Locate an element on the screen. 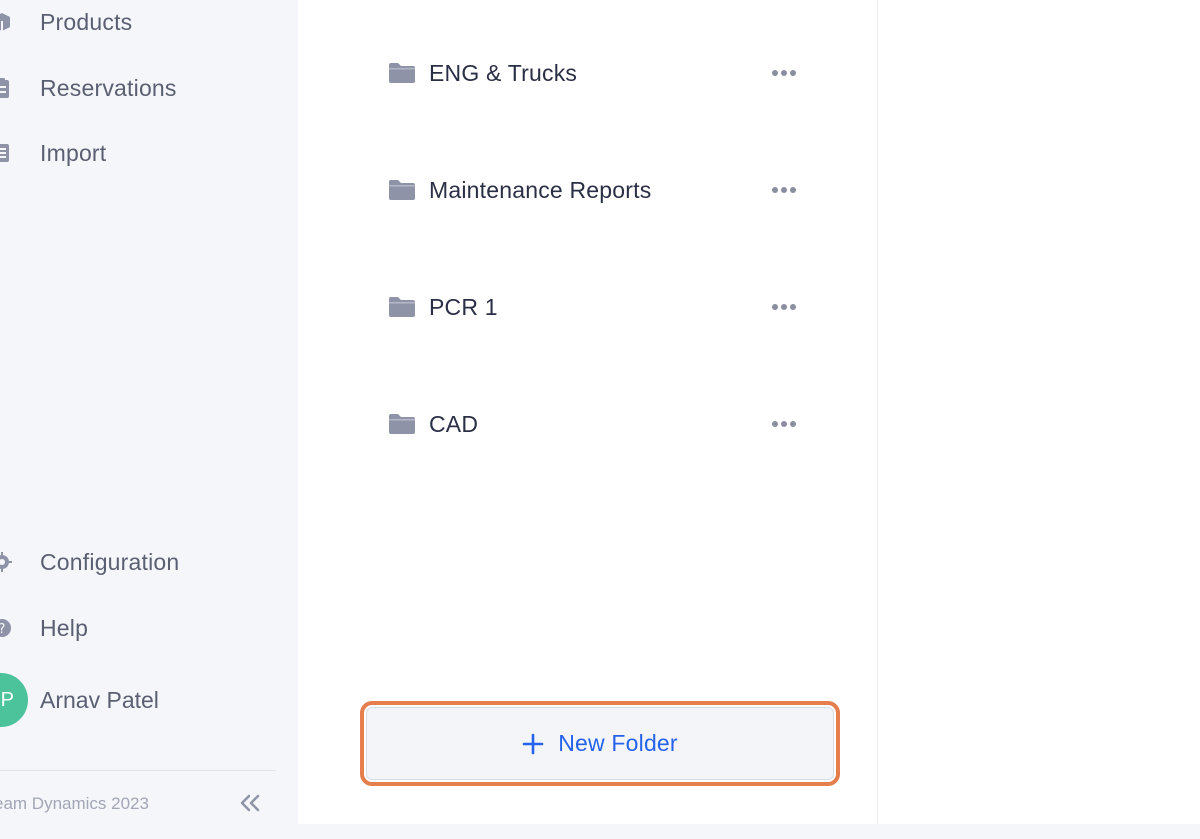 The height and width of the screenshot is (839, 1200). gear-icon is located at coordinates (7, 562).